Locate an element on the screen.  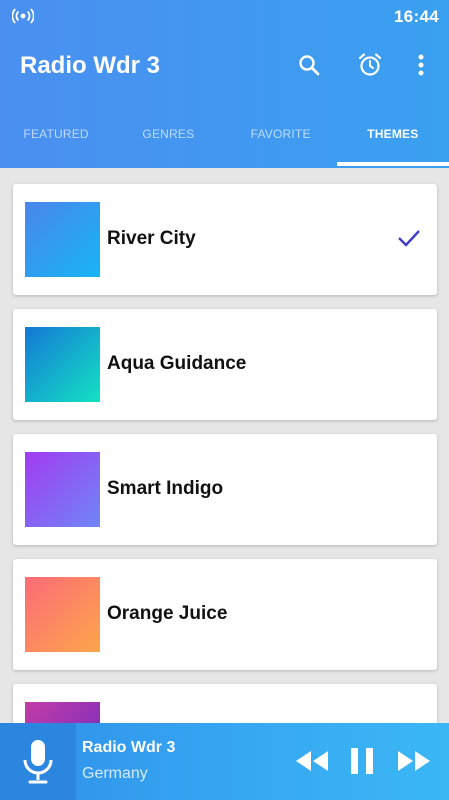
tab-featured: FEATURED is located at coordinates (56, 140).